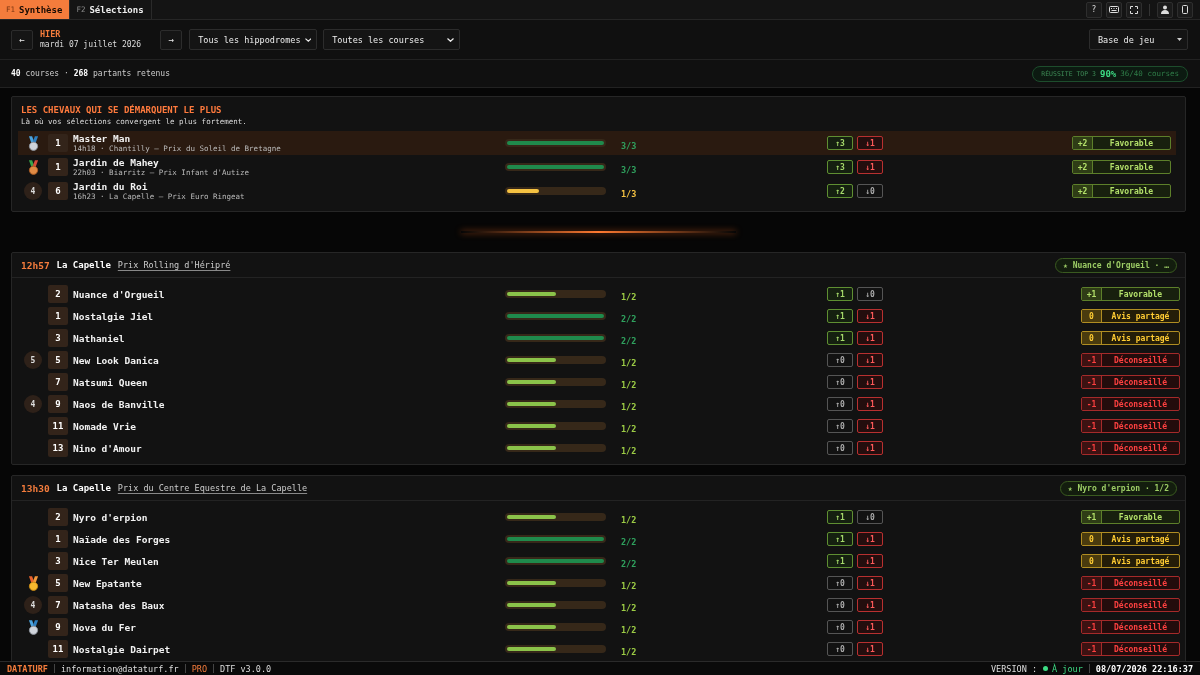 The image size is (1200, 675). What do you see at coordinates (58, 191) in the screenshot?
I see `runner-number: 6` at bounding box center [58, 191].